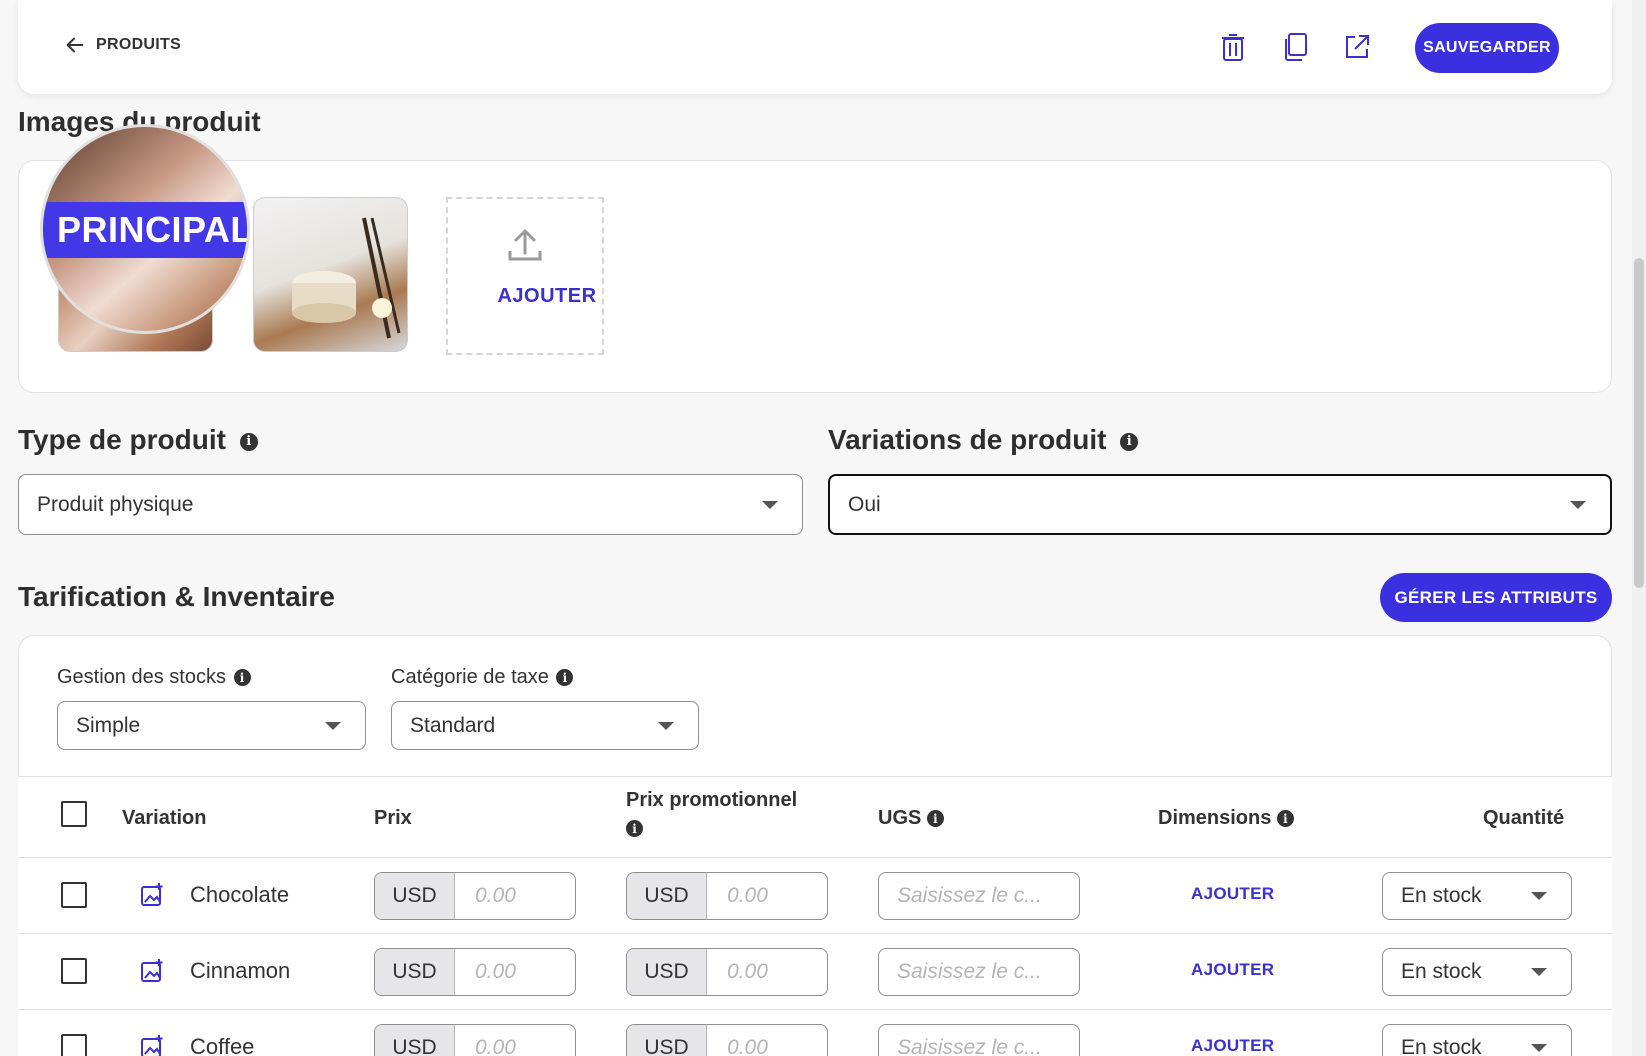  I want to click on product-type-title-text: Type de produit, so click(122, 439).